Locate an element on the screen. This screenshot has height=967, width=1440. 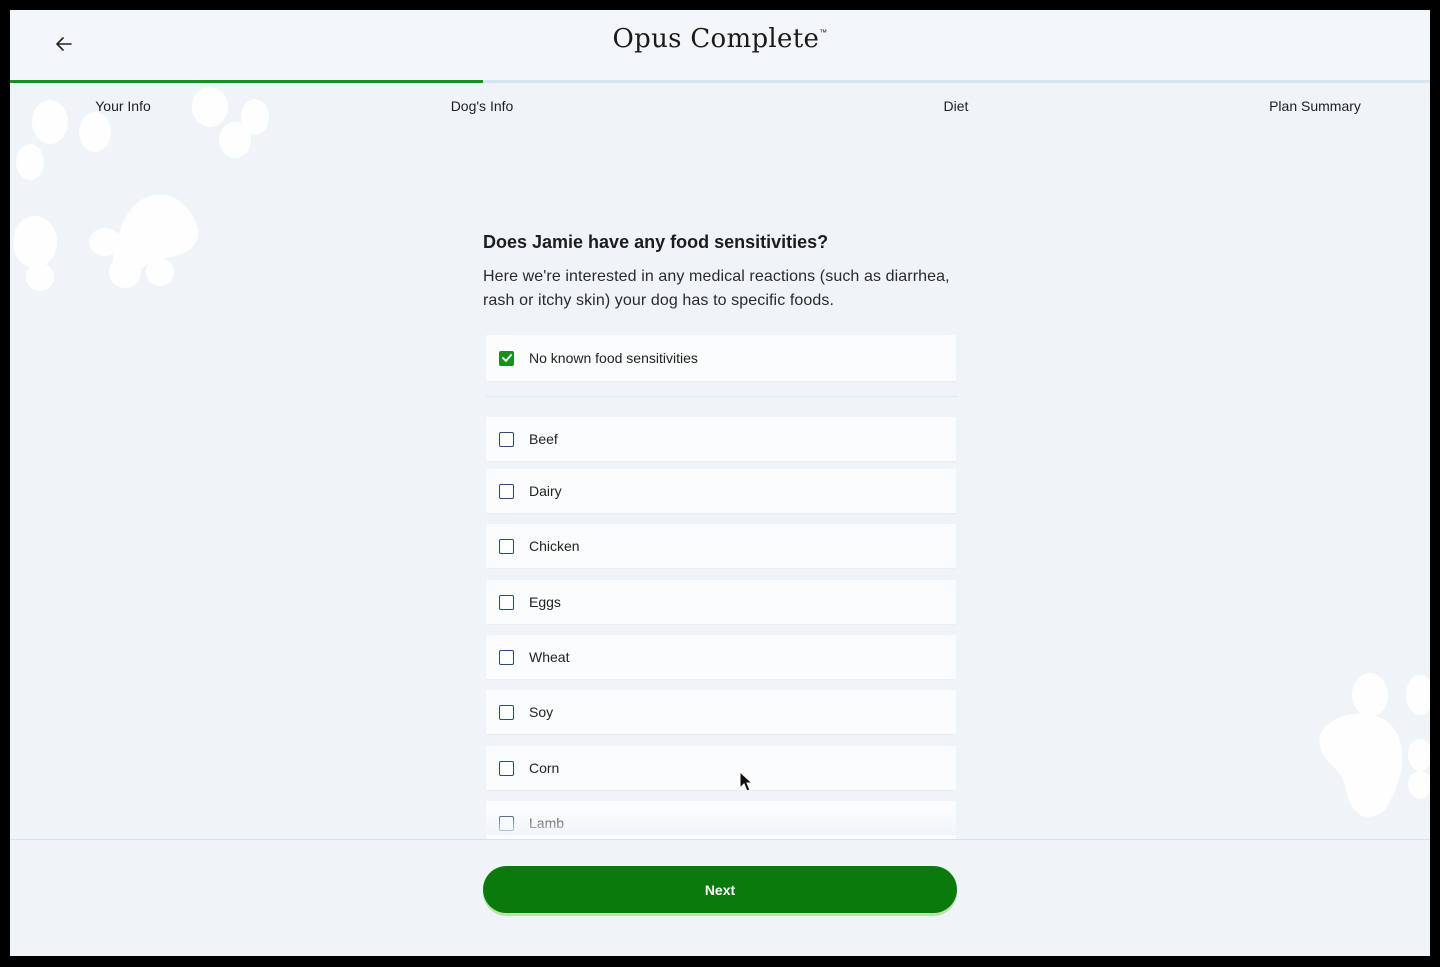
option-soy: Soy is located at coordinates (721, 712).